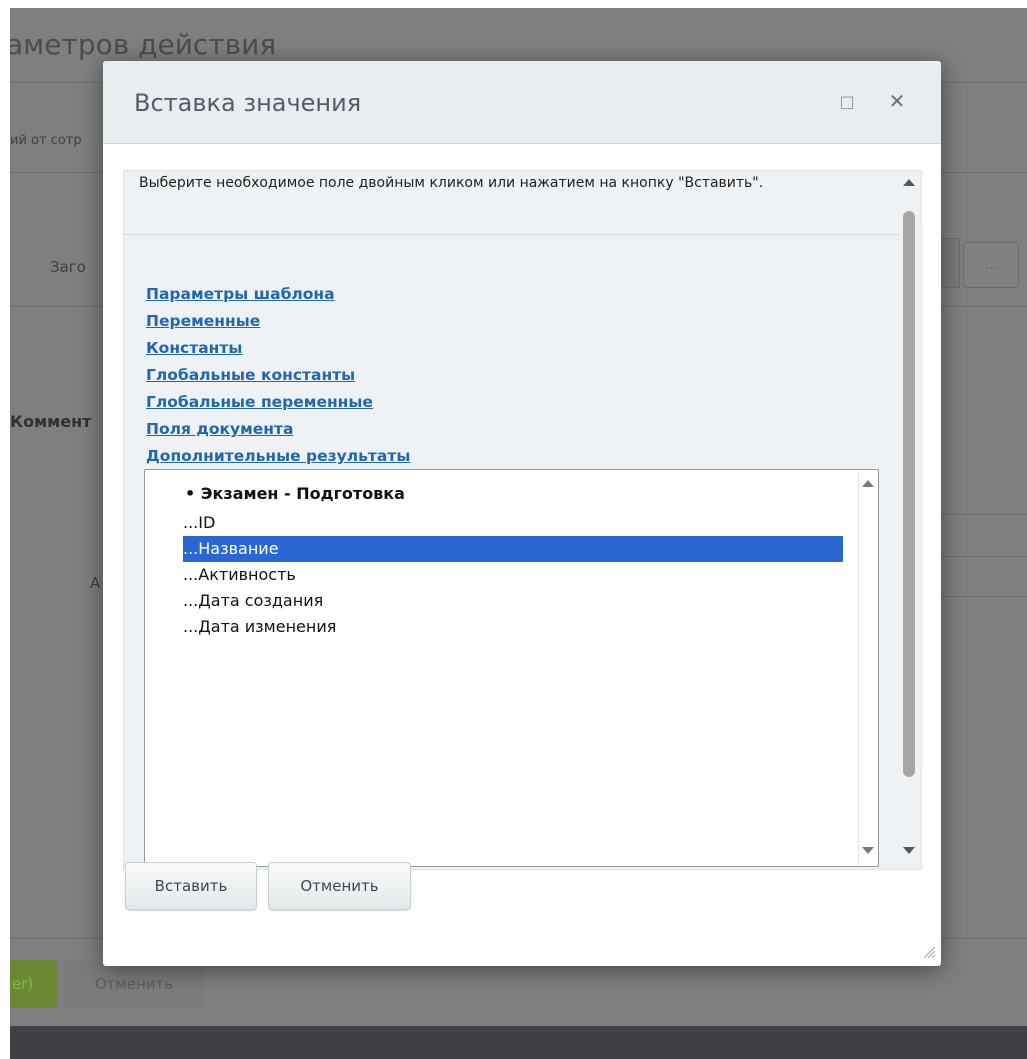  I want to click on background-label-comment: Коммент, so click(51, 421).